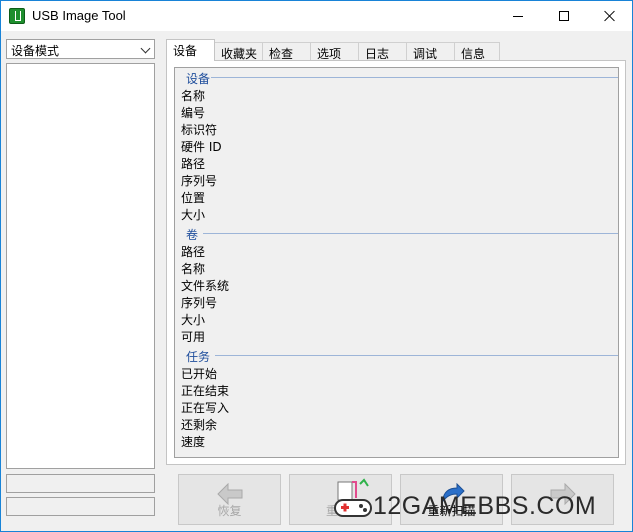 The width and height of the screenshot is (633, 532). What do you see at coordinates (281, 54) in the screenshot?
I see `tab-label: 检查` at bounding box center [281, 54].